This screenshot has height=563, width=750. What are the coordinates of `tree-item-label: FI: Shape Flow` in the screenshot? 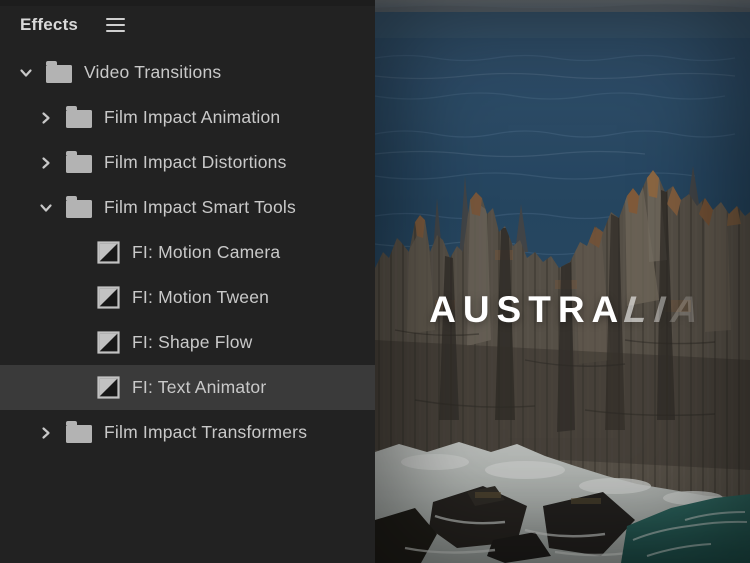 It's located at (192, 342).